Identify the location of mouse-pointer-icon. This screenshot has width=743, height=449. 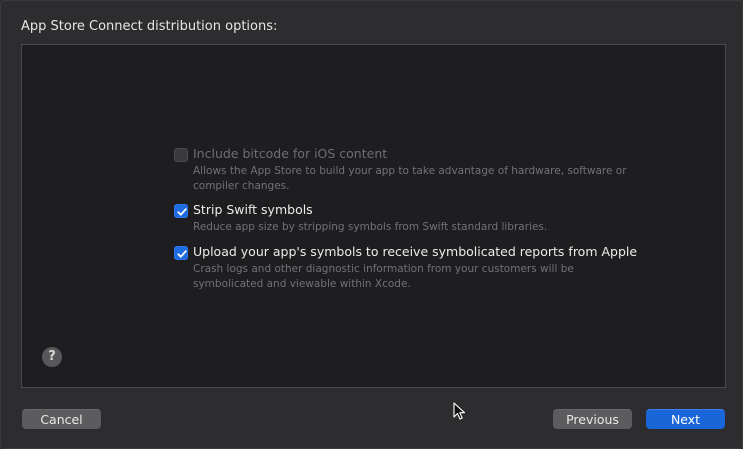
(459, 411).